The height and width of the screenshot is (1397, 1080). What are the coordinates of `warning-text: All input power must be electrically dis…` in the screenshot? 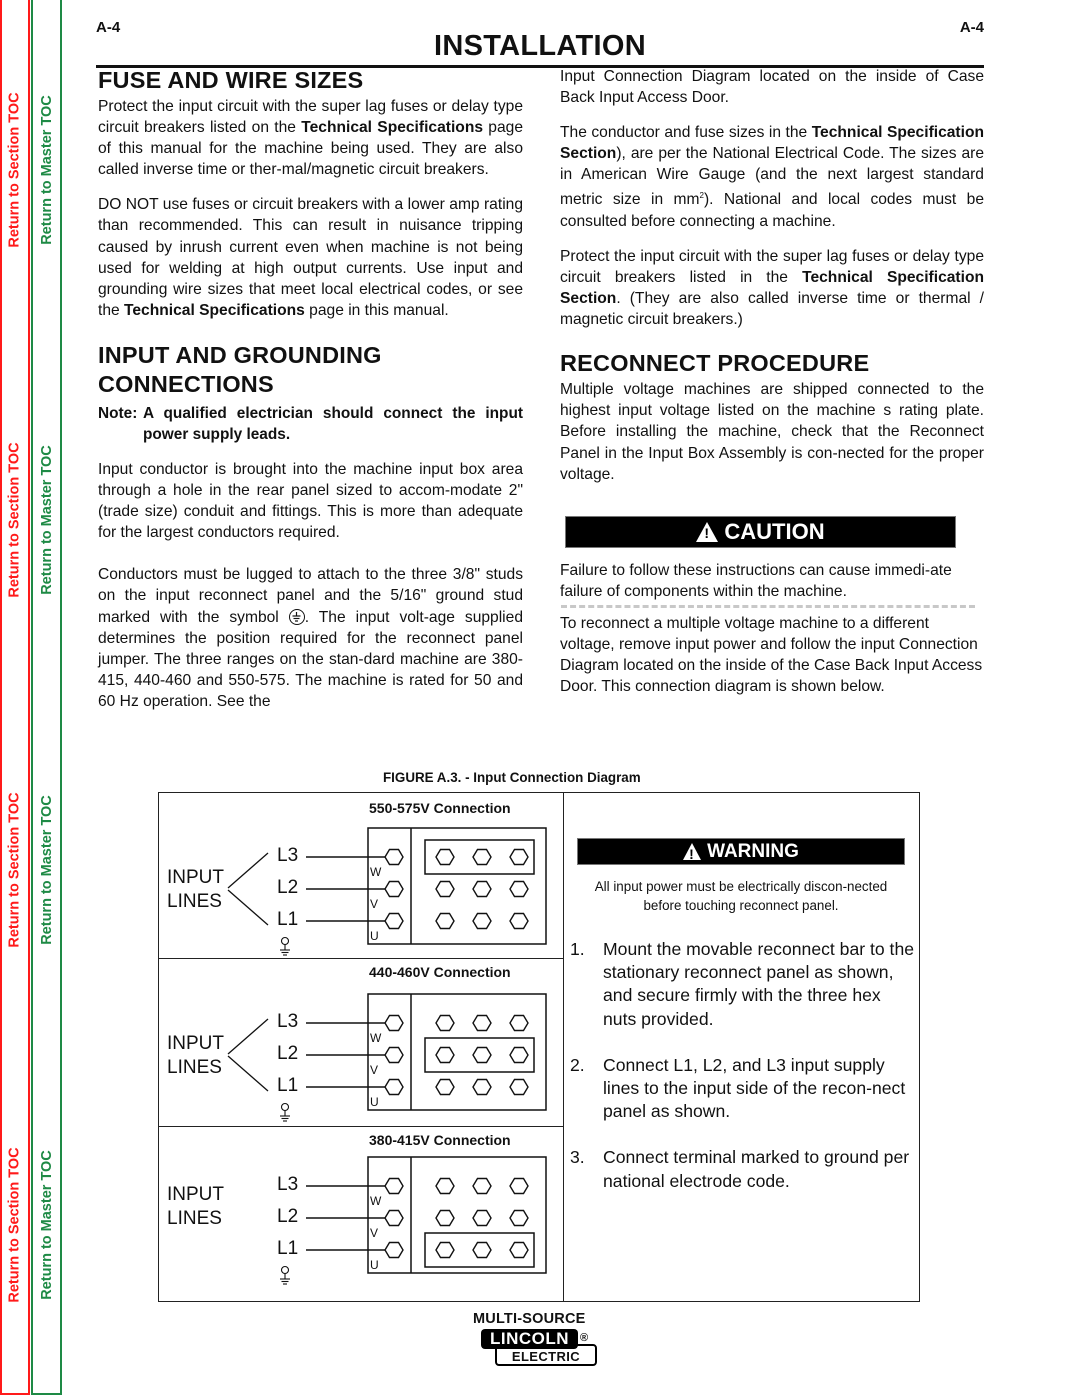 It's located at (741, 896).